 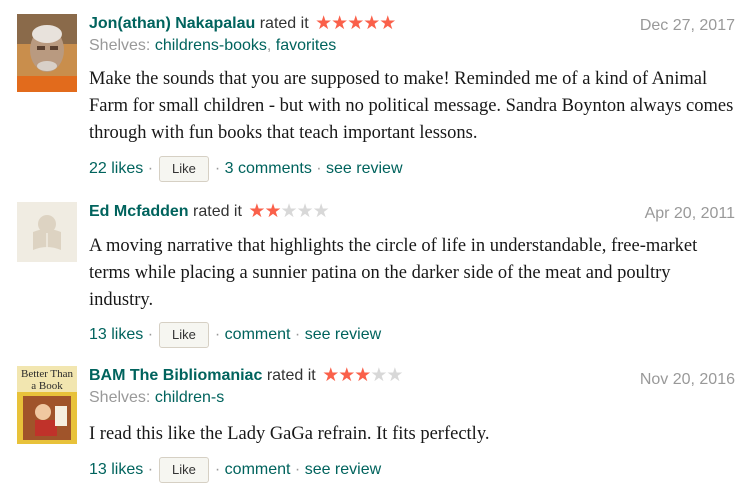 What do you see at coordinates (172, 23) in the screenshot?
I see `user-name-link: Jon(athan) Nakapalau` at bounding box center [172, 23].